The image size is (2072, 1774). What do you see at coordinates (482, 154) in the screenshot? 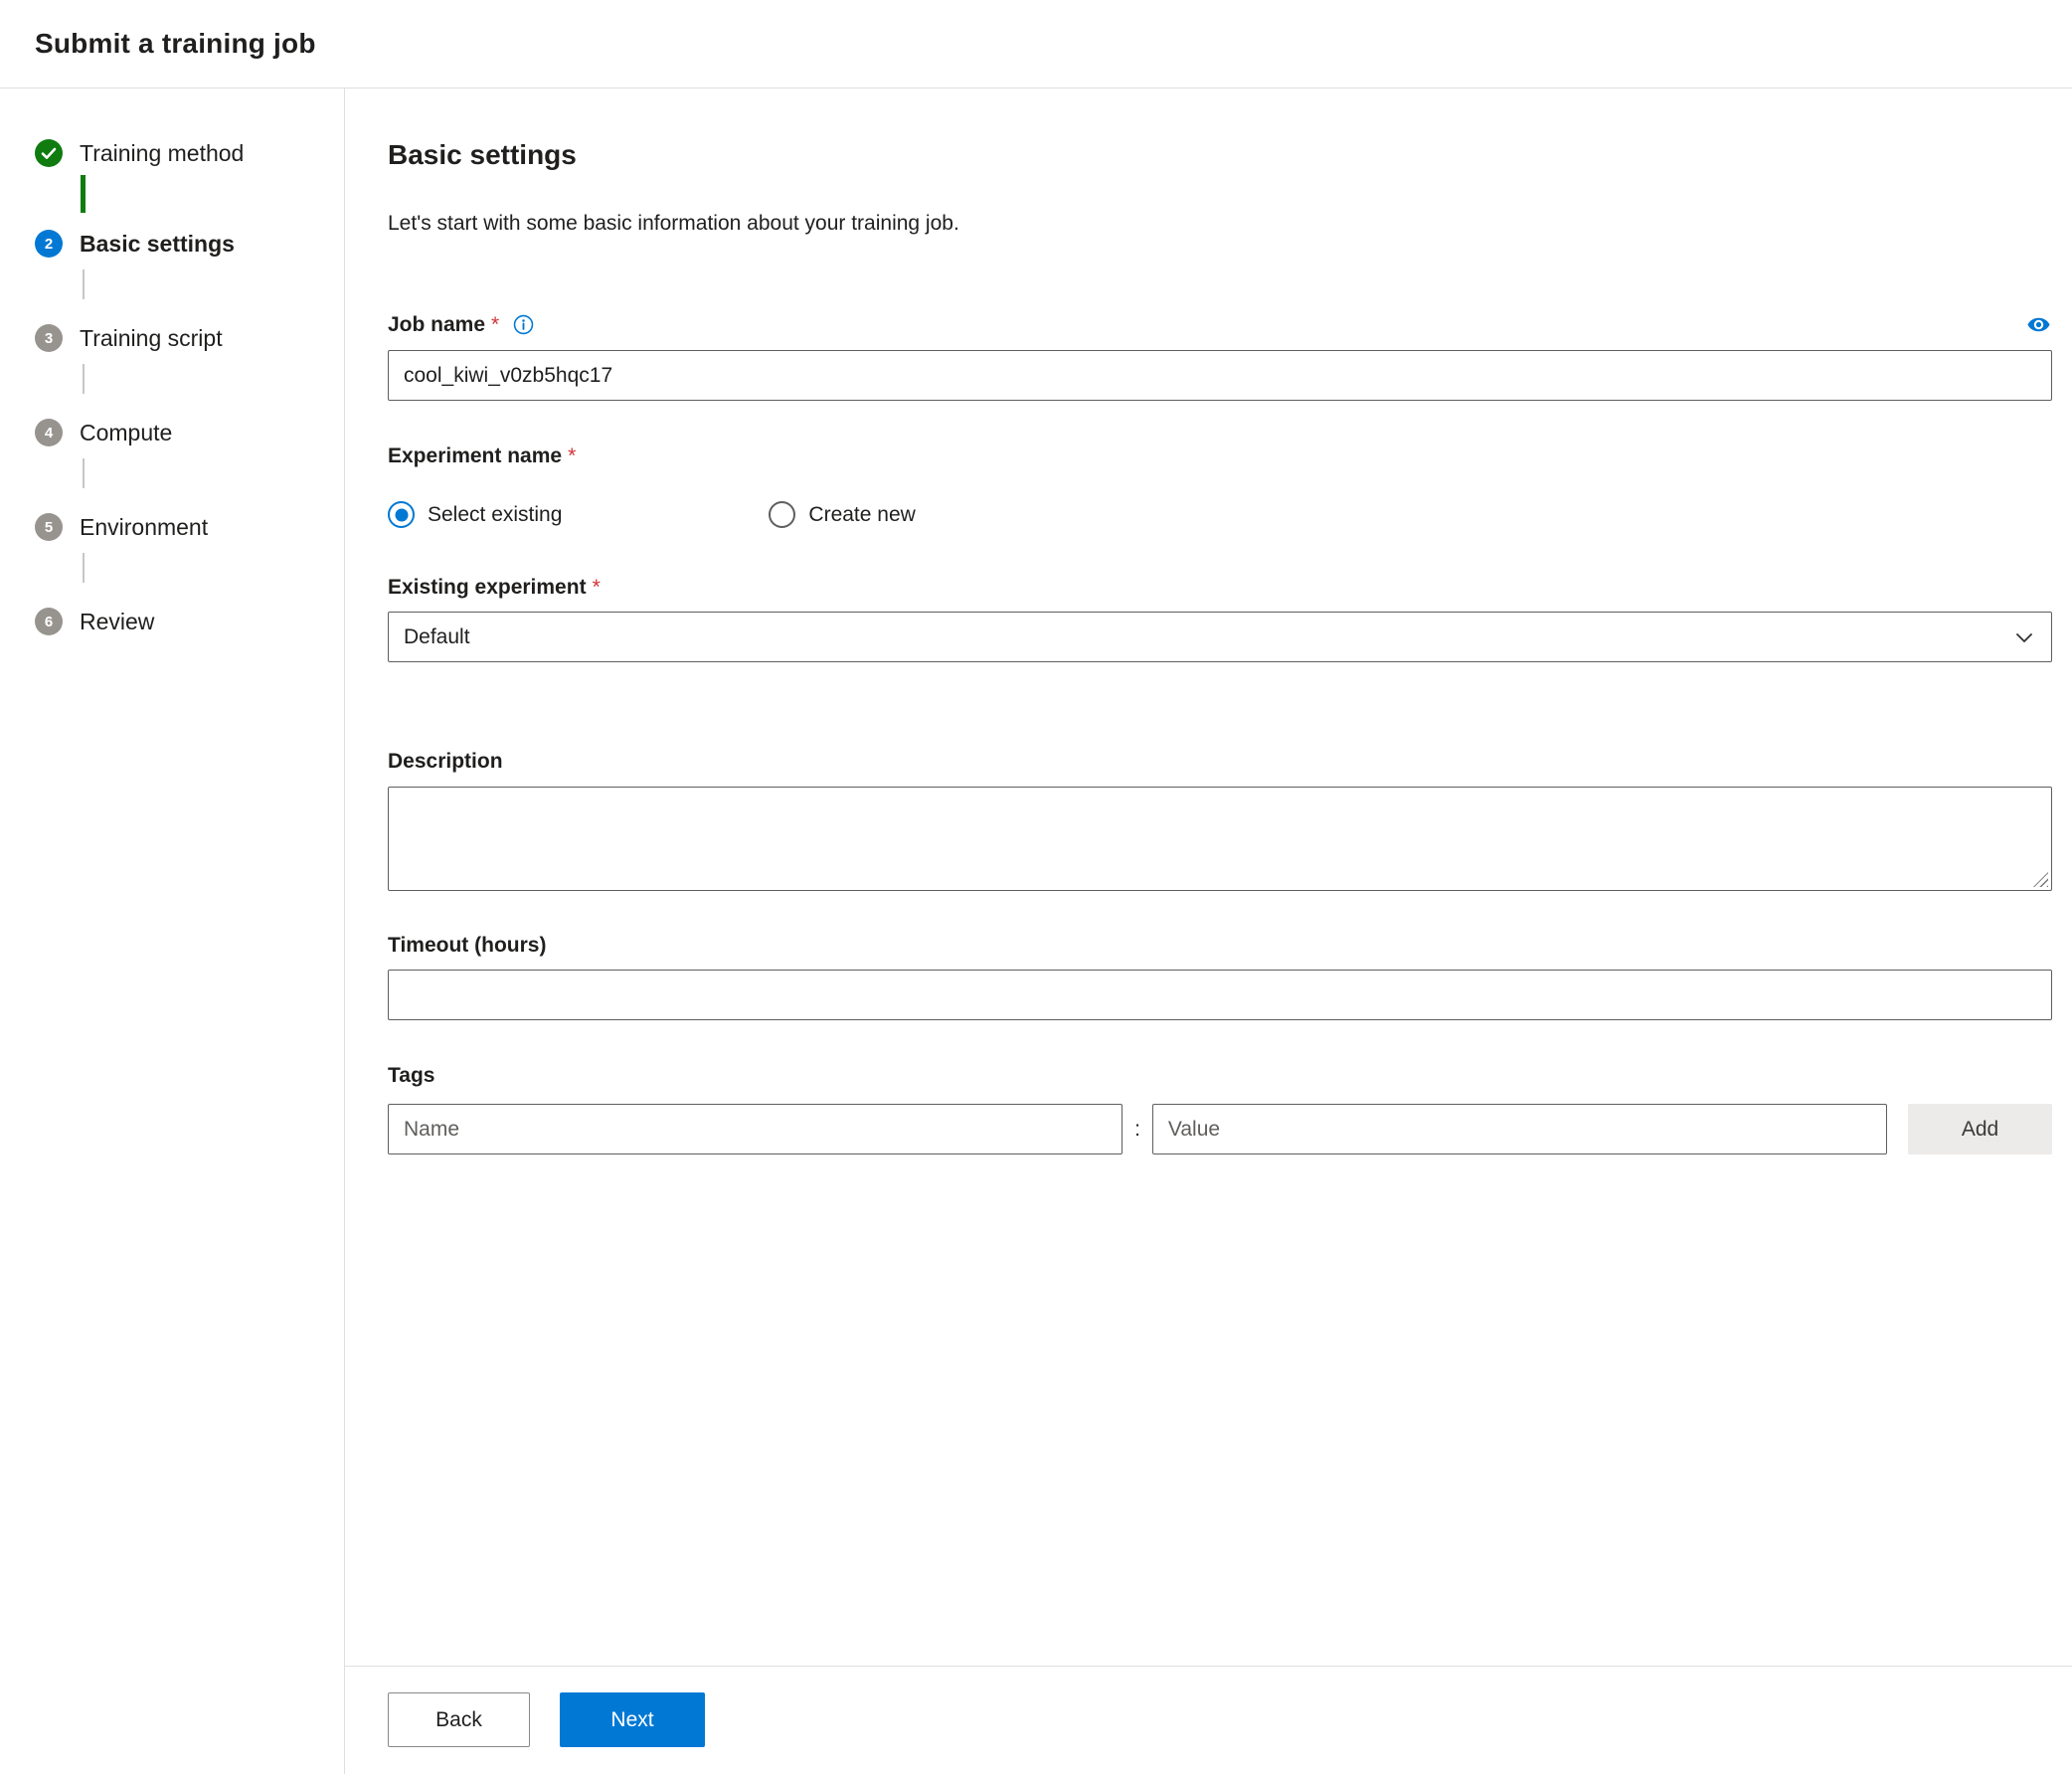
I see `section-title: Basic settings` at bounding box center [482, 154].